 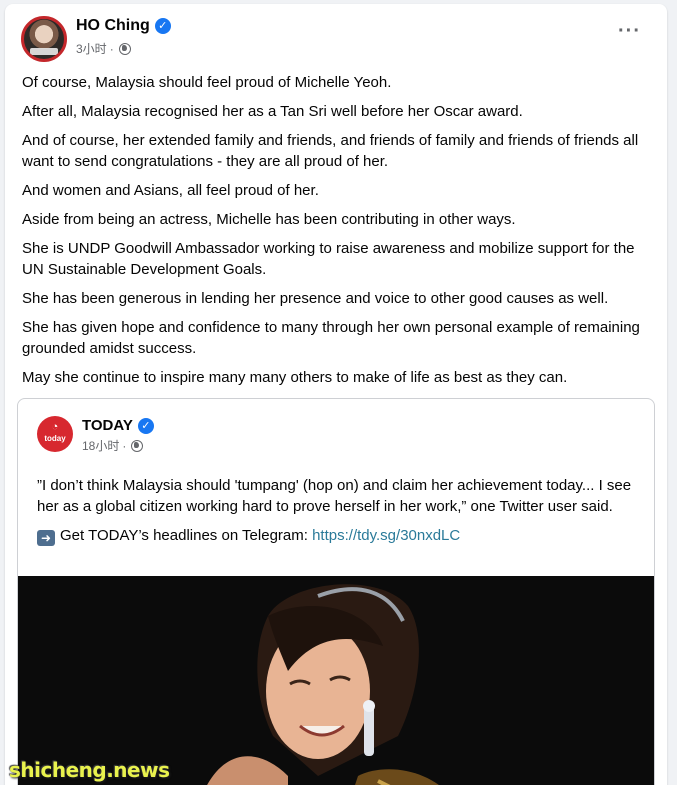 I want to click on shared-author-name: TODAY, so click(x=107, y=425).